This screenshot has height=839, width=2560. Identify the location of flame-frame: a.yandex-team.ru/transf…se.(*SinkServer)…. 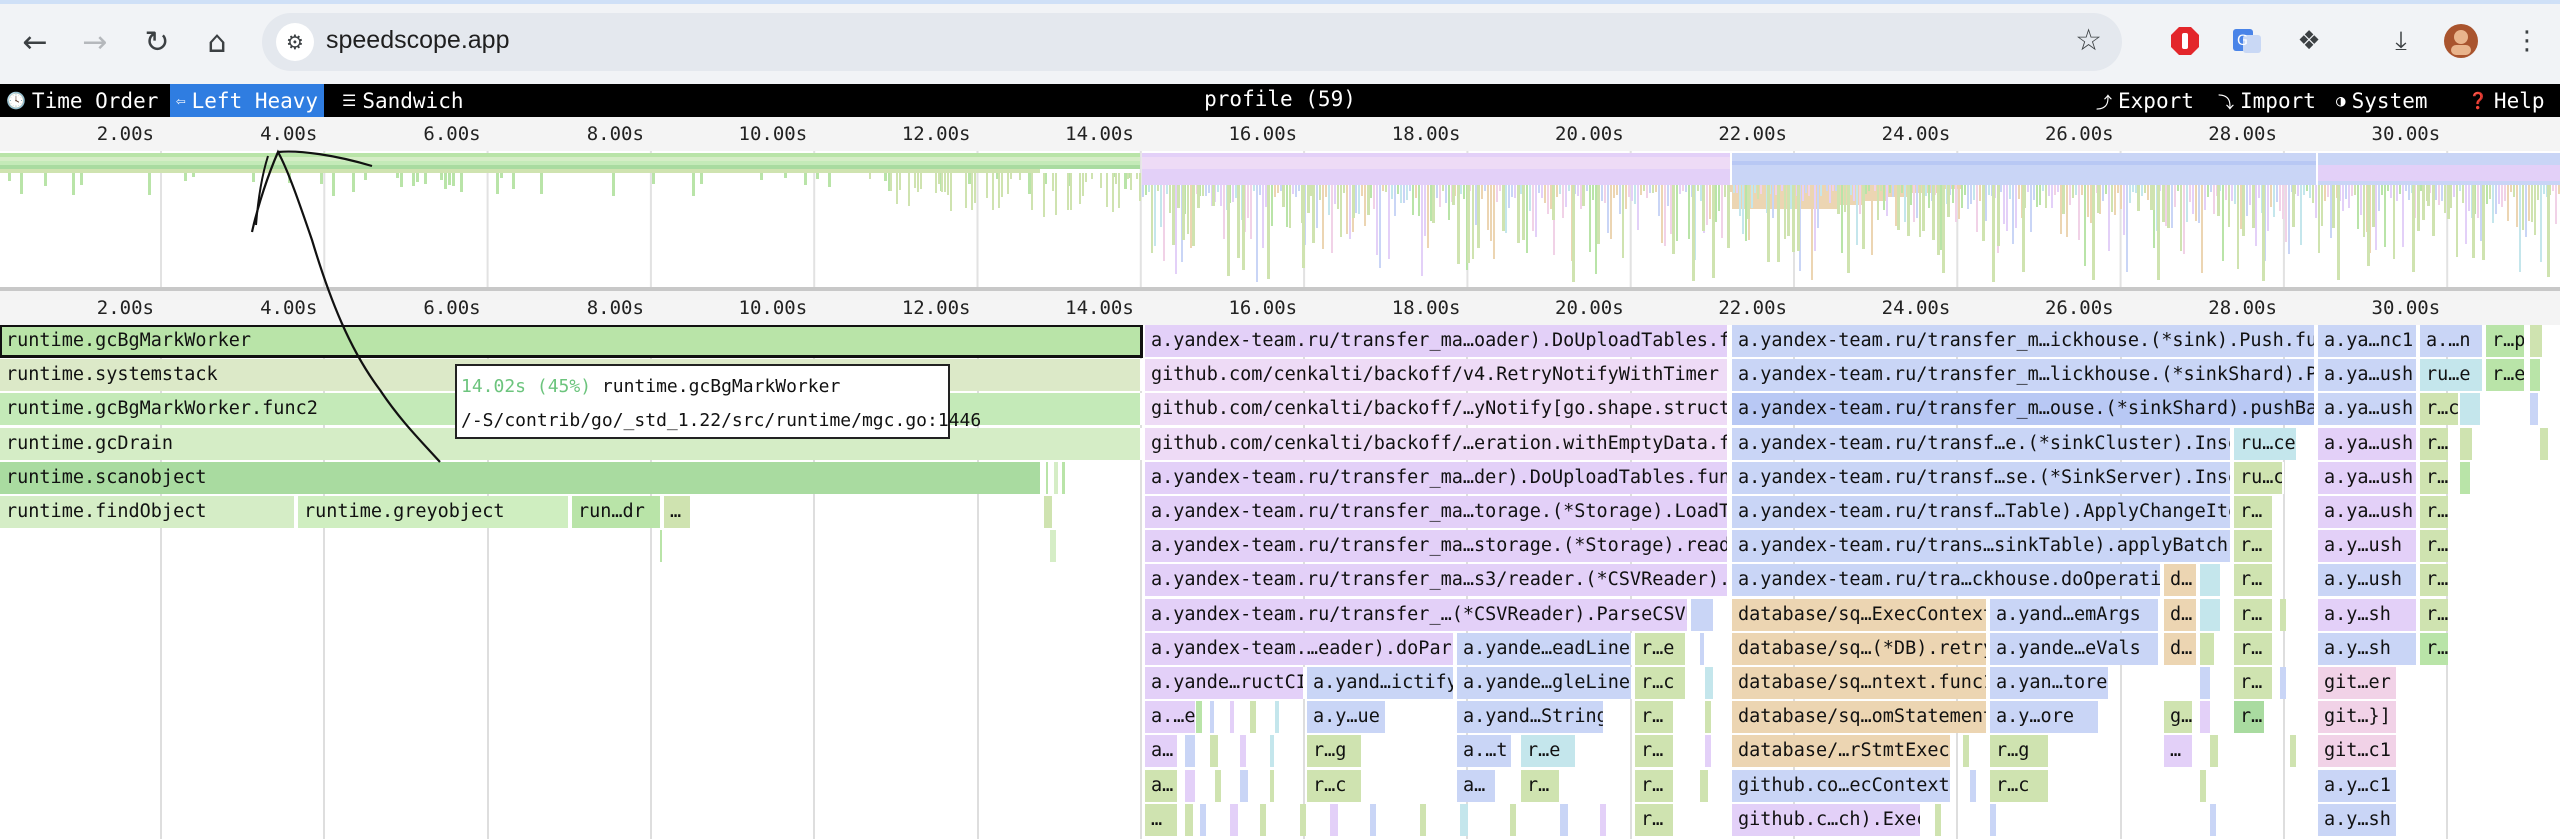
(1982, 478).